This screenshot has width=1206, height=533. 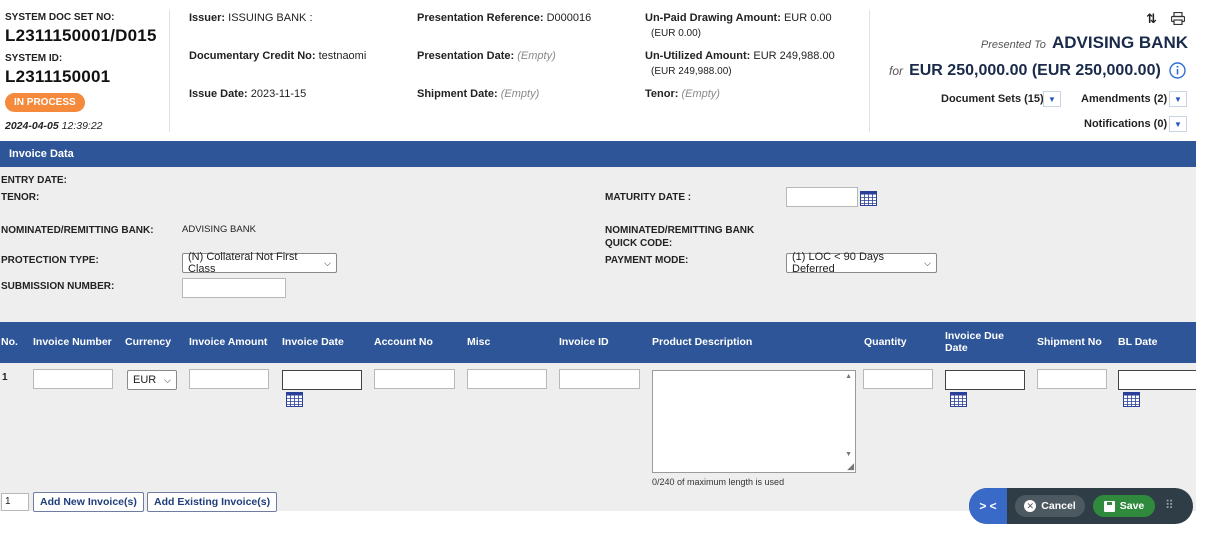 What do you see at coordinates (838, 263) in the screenshot?
I see `payment-mode-value: (1) LOC < 90 Days Deferred` at bounding box center [838, 263].